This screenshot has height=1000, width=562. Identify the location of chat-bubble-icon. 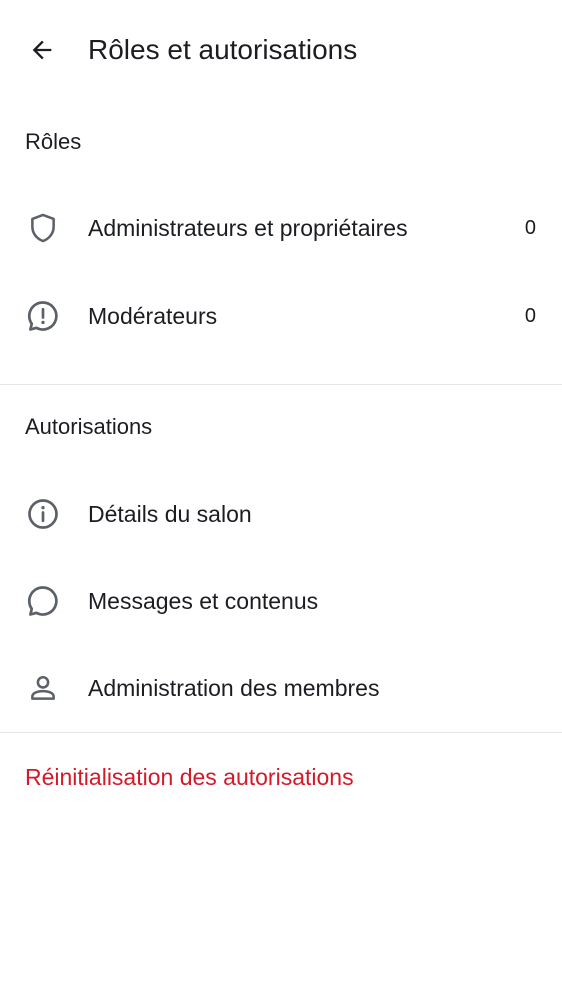
(43, 601).